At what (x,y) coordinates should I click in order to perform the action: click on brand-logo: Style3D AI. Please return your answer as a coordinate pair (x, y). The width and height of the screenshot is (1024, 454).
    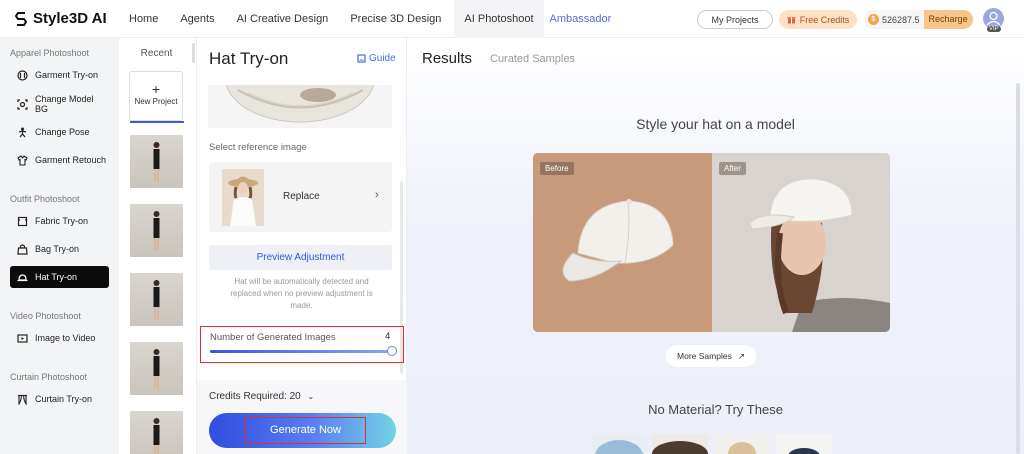
    Looking at the image, I should click on (60, 18).